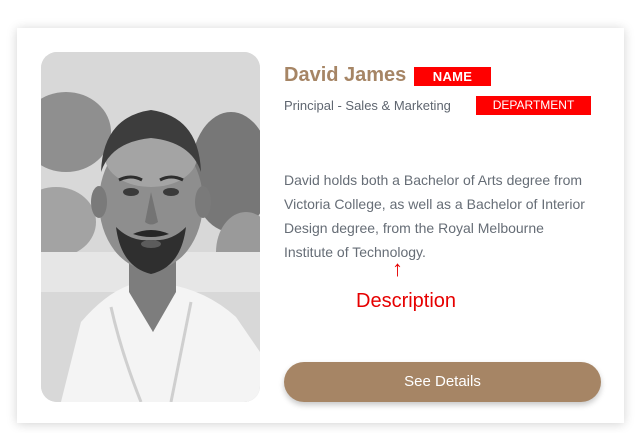 This screenshot has width=639, height=433. I want to click on name-row: David James NAME, so click(444, 77).